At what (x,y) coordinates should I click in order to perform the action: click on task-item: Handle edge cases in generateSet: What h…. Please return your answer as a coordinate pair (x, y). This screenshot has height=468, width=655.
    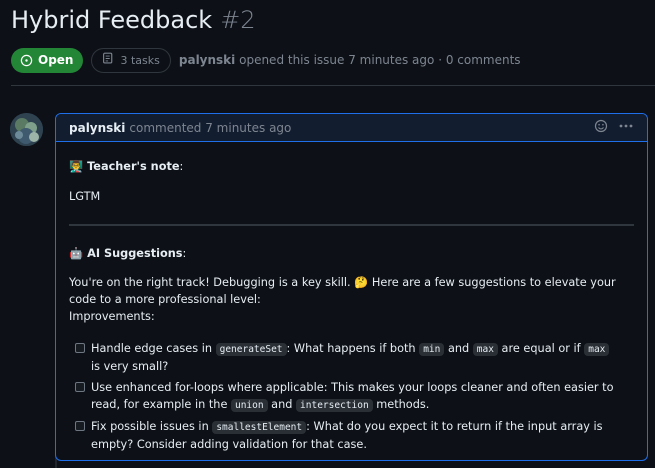
    Looking at the image, I should click on (351, 357).